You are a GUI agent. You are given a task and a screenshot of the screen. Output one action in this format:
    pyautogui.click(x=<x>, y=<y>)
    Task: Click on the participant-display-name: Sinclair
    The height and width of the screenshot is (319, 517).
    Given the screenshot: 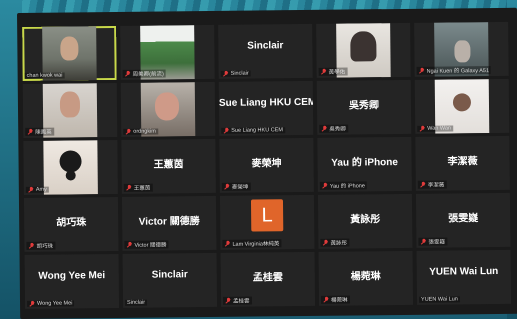 What is the action you would take?
    pyautogui.click(x=169, y=275)
    